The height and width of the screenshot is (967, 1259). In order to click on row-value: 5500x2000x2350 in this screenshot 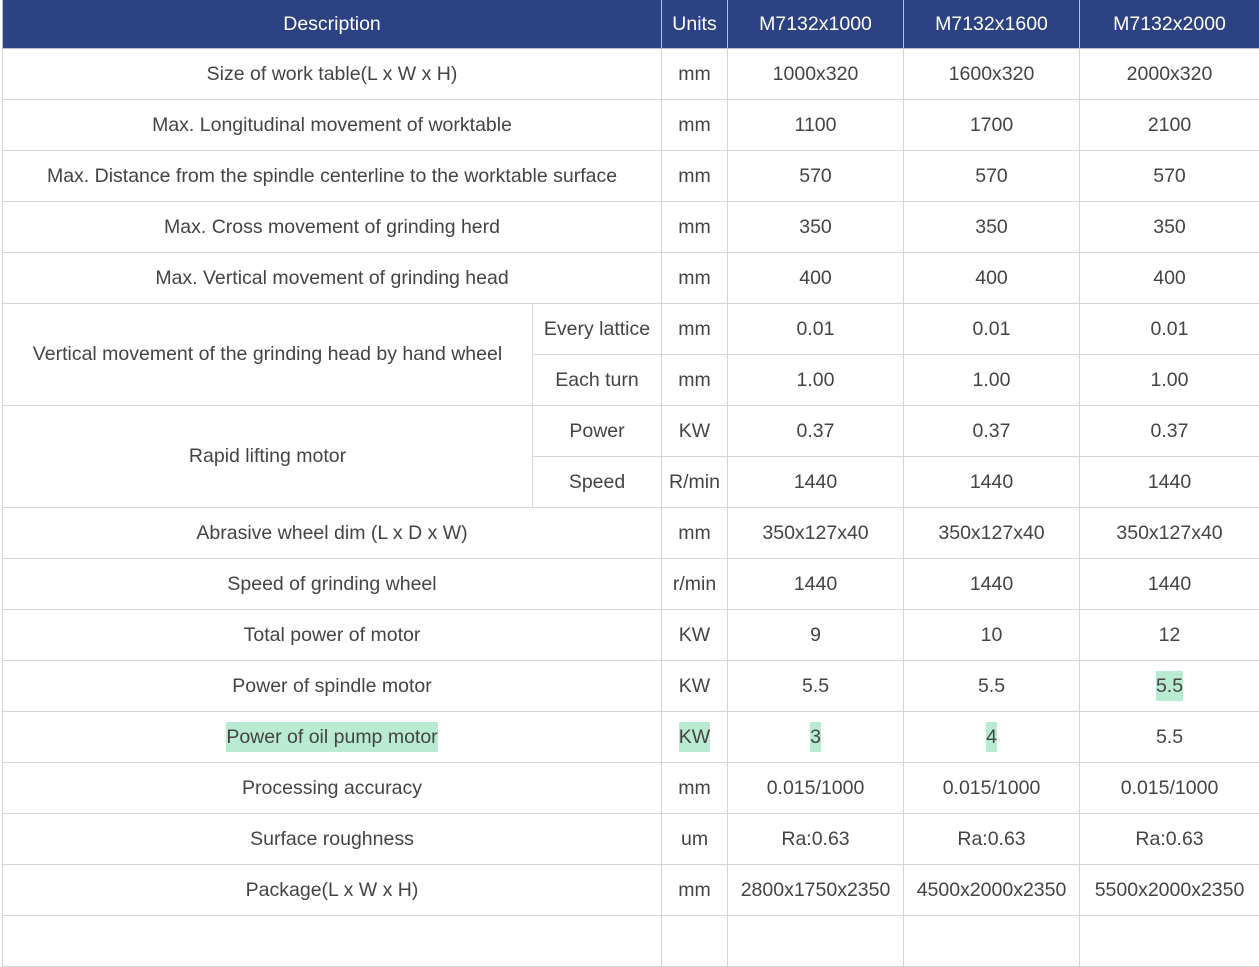, I will do `click(1169, 890)`.